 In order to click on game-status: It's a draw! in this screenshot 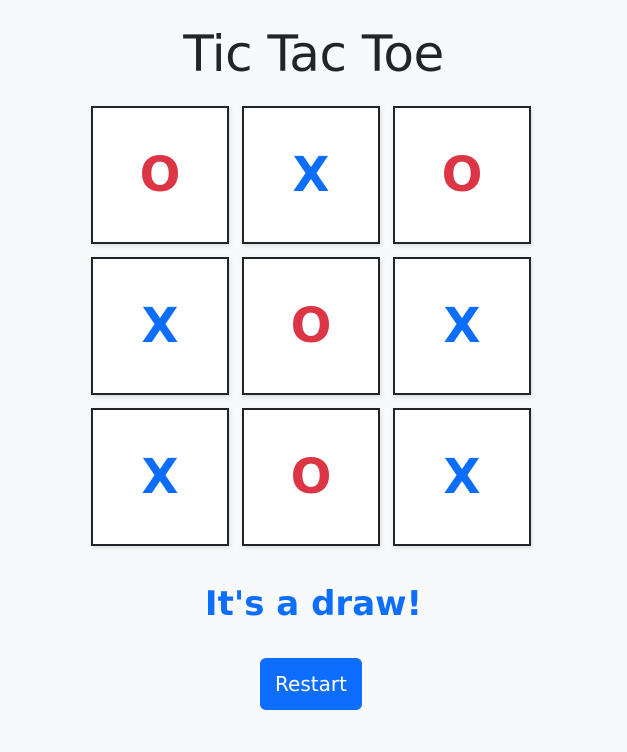, I will do `click(313, 604)`.